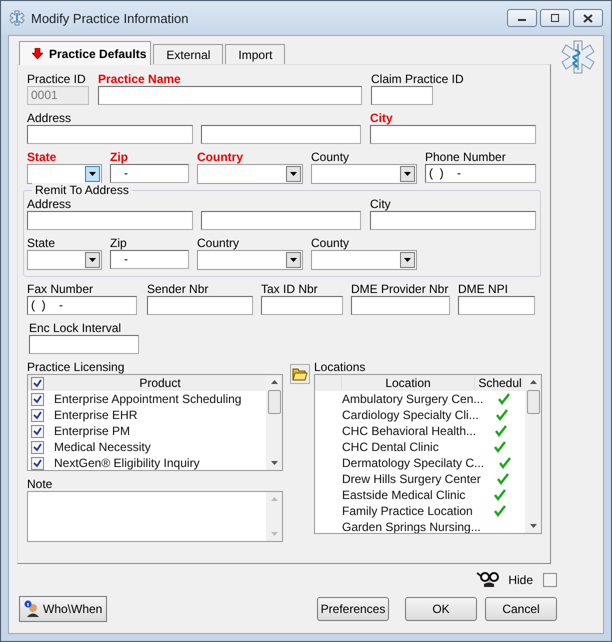  What do you see at coordinates (411, 479) in the screenshot?
I see `location-name: Drew Hills Surgery Center` at bounding box center [411, 479].